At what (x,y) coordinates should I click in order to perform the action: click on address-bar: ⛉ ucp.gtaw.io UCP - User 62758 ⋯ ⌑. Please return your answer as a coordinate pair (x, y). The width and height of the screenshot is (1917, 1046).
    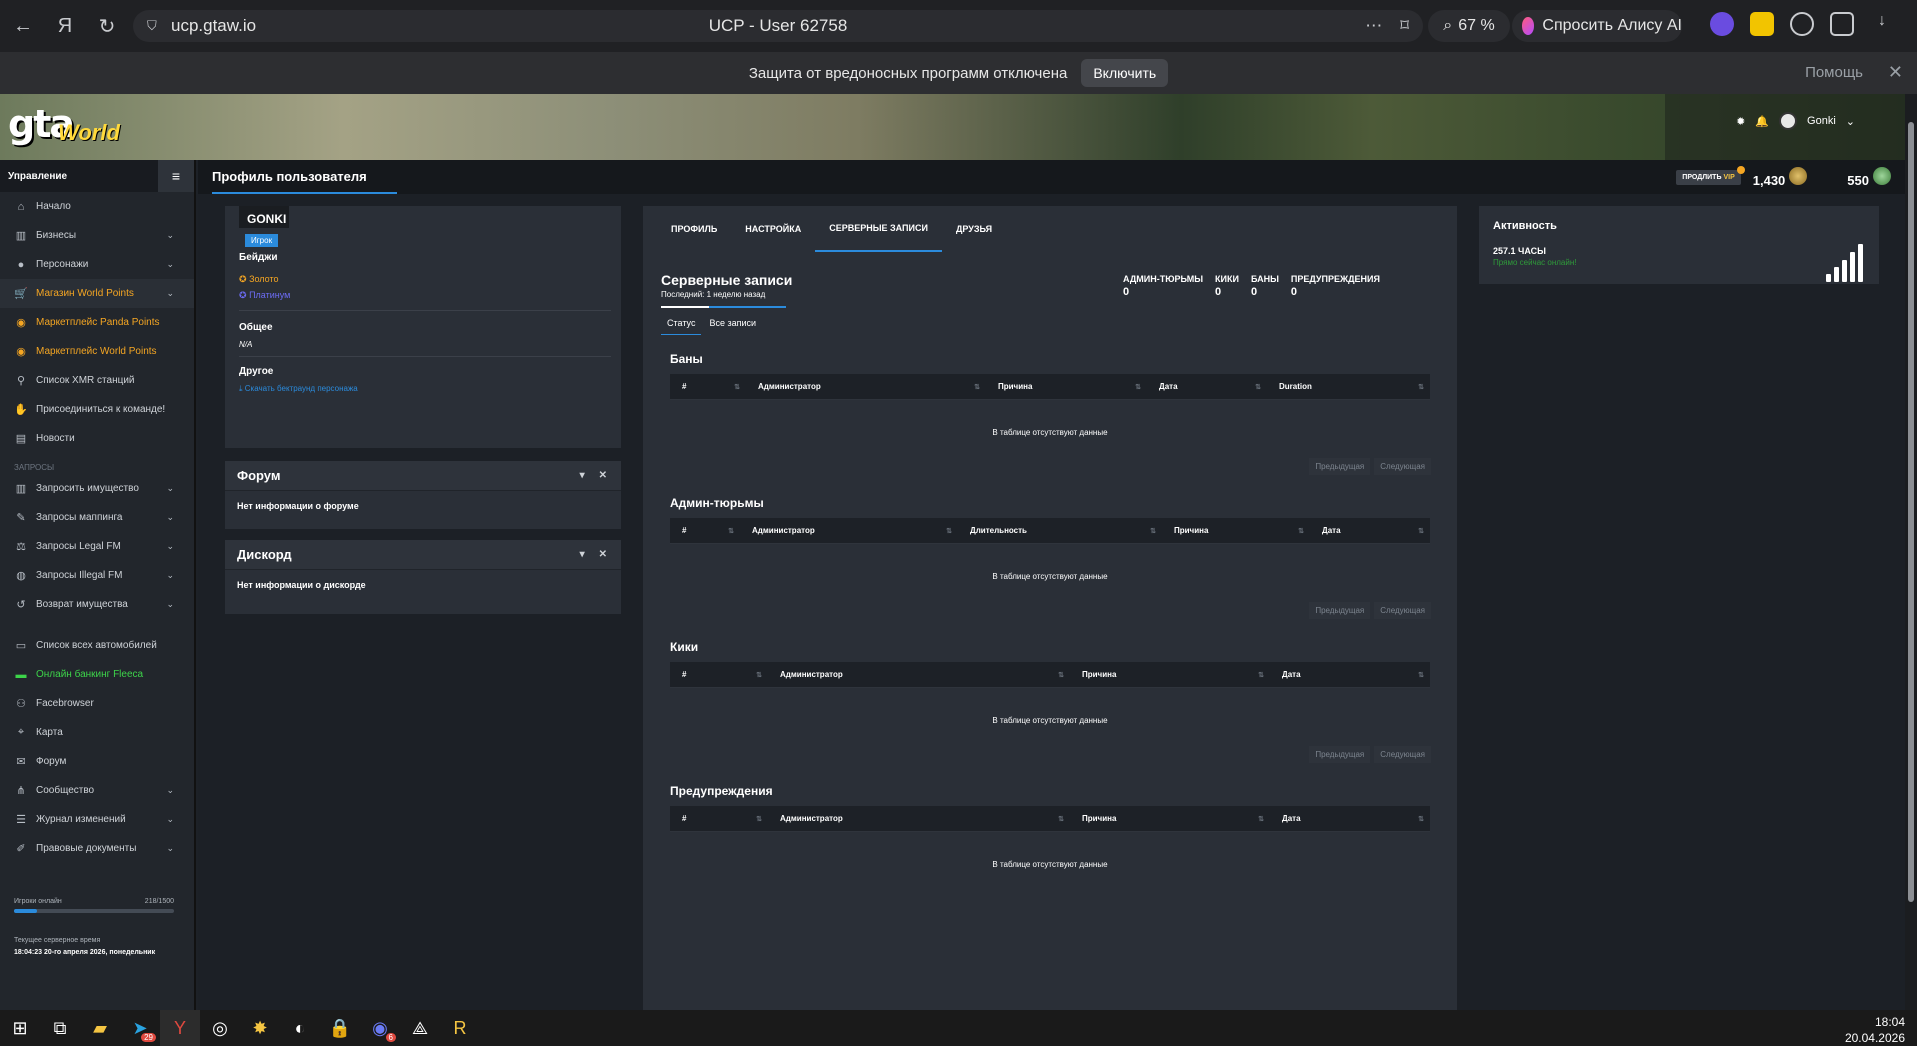
    Looking at the image, I should click on (778, 26).